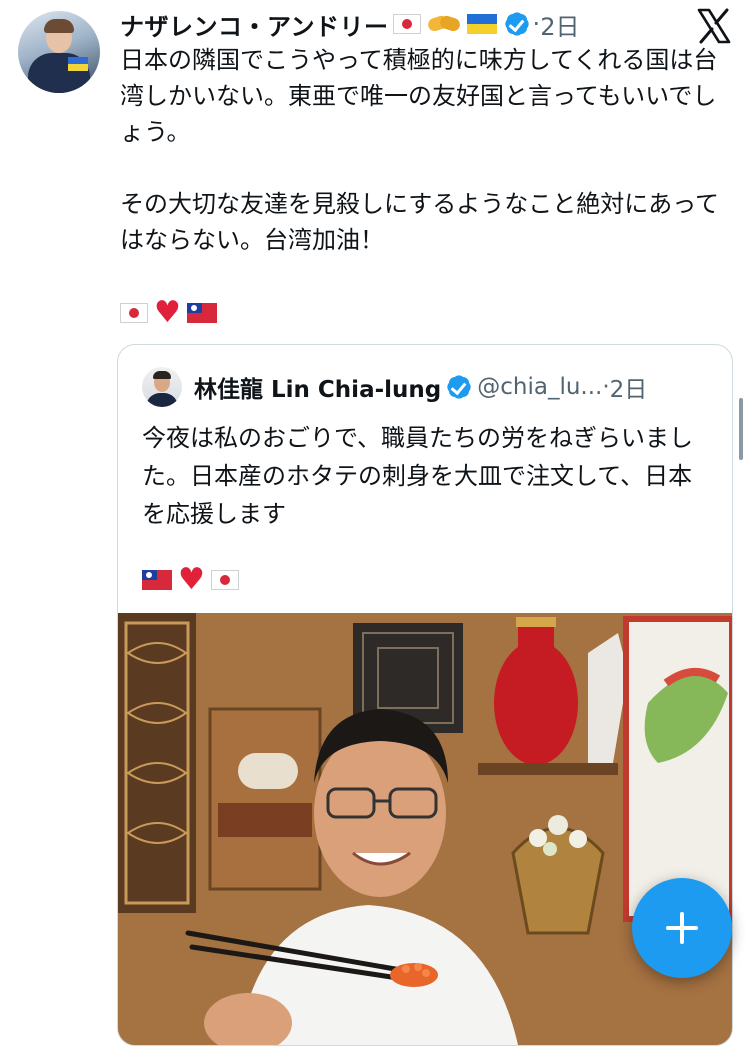 This screenshot has height=1046, width=750. Describe the element at coordinates (162, 387) in the screenshot. I see `quote-author-avatar` at that location.